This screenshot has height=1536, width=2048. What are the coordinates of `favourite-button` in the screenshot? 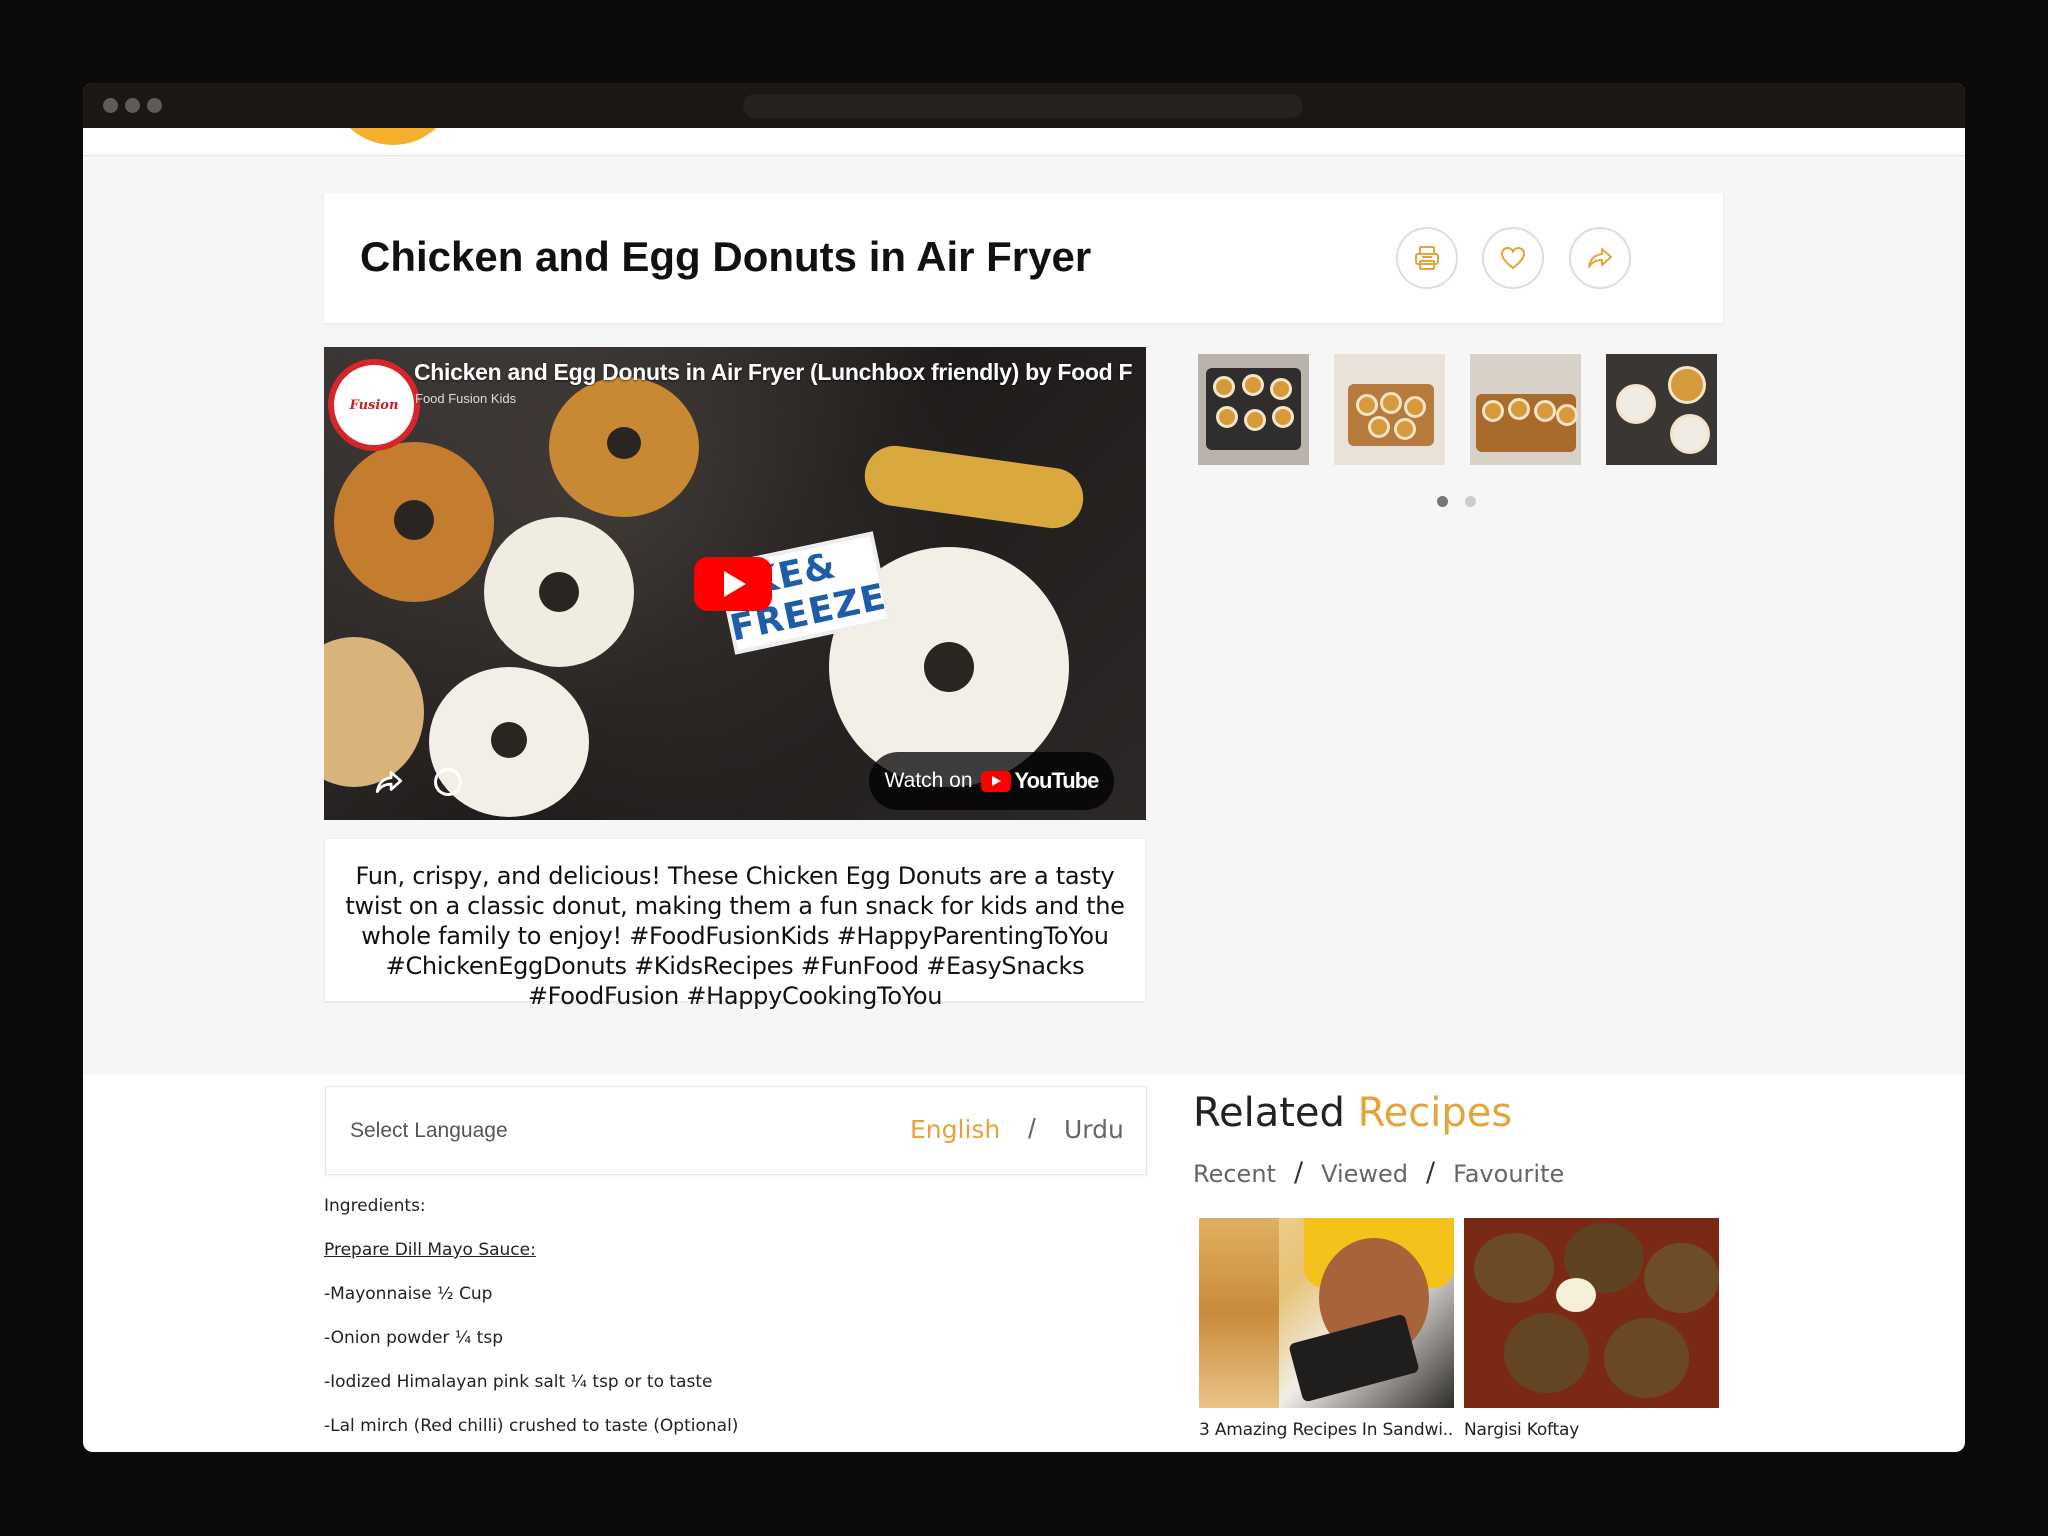 It's located at (1513, 258).